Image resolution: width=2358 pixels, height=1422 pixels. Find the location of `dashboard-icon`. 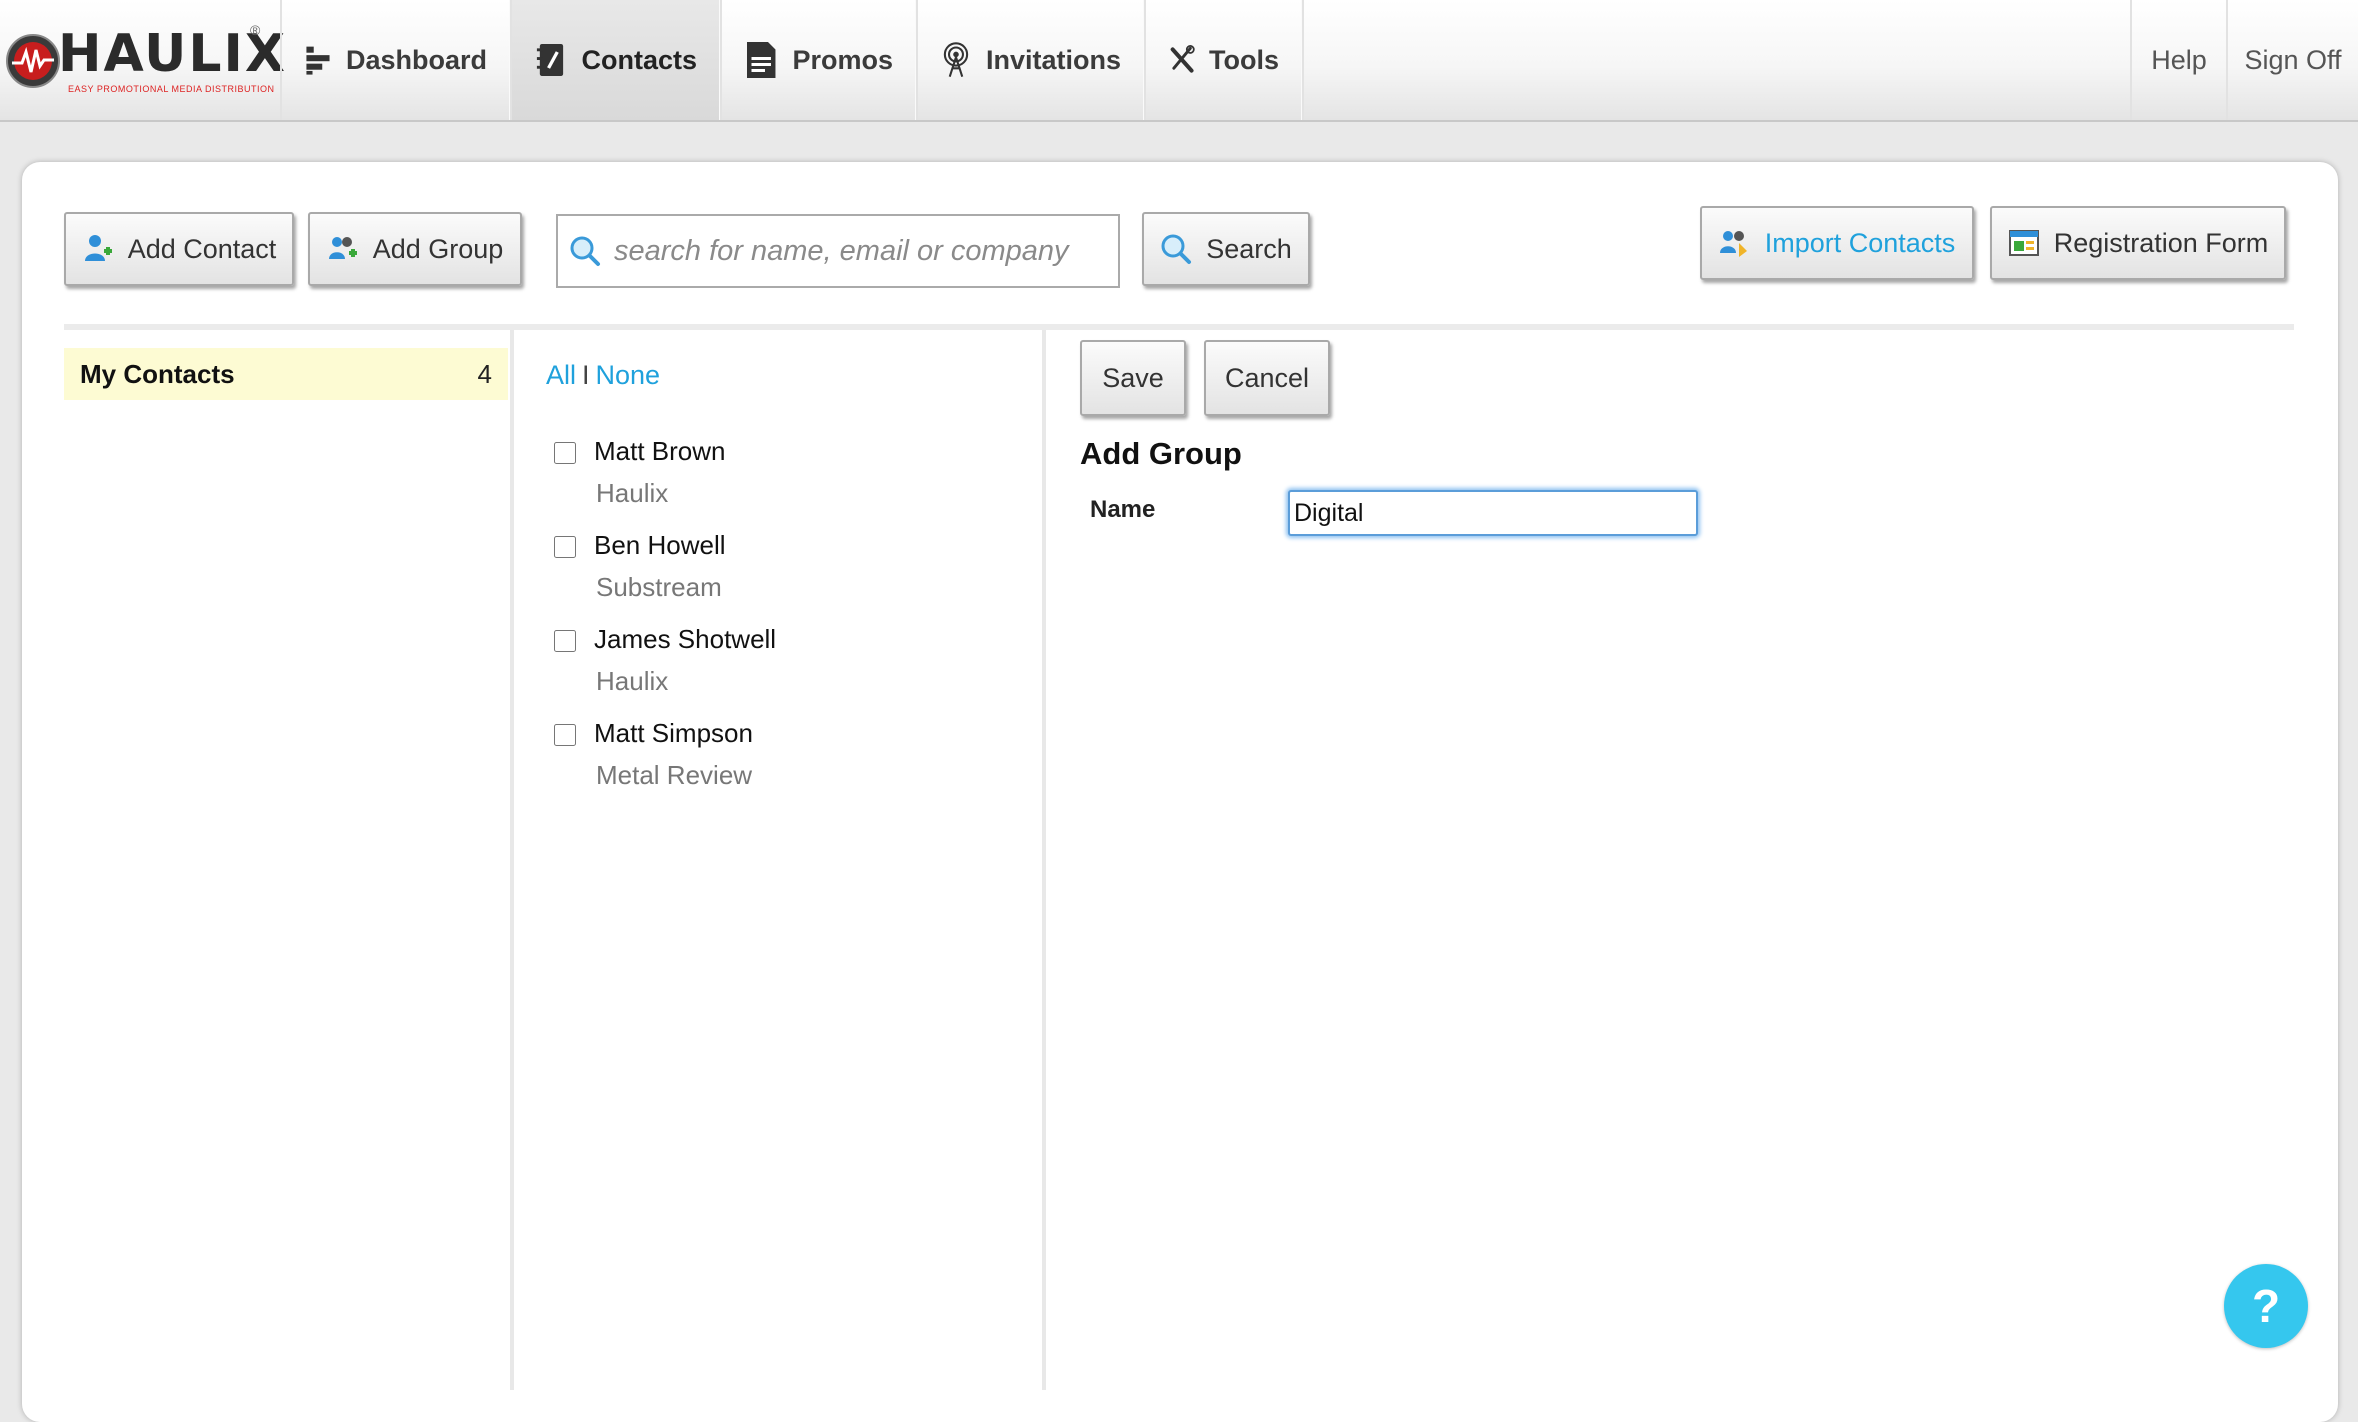

dashboard-icon is located at coordinates (318, 60).